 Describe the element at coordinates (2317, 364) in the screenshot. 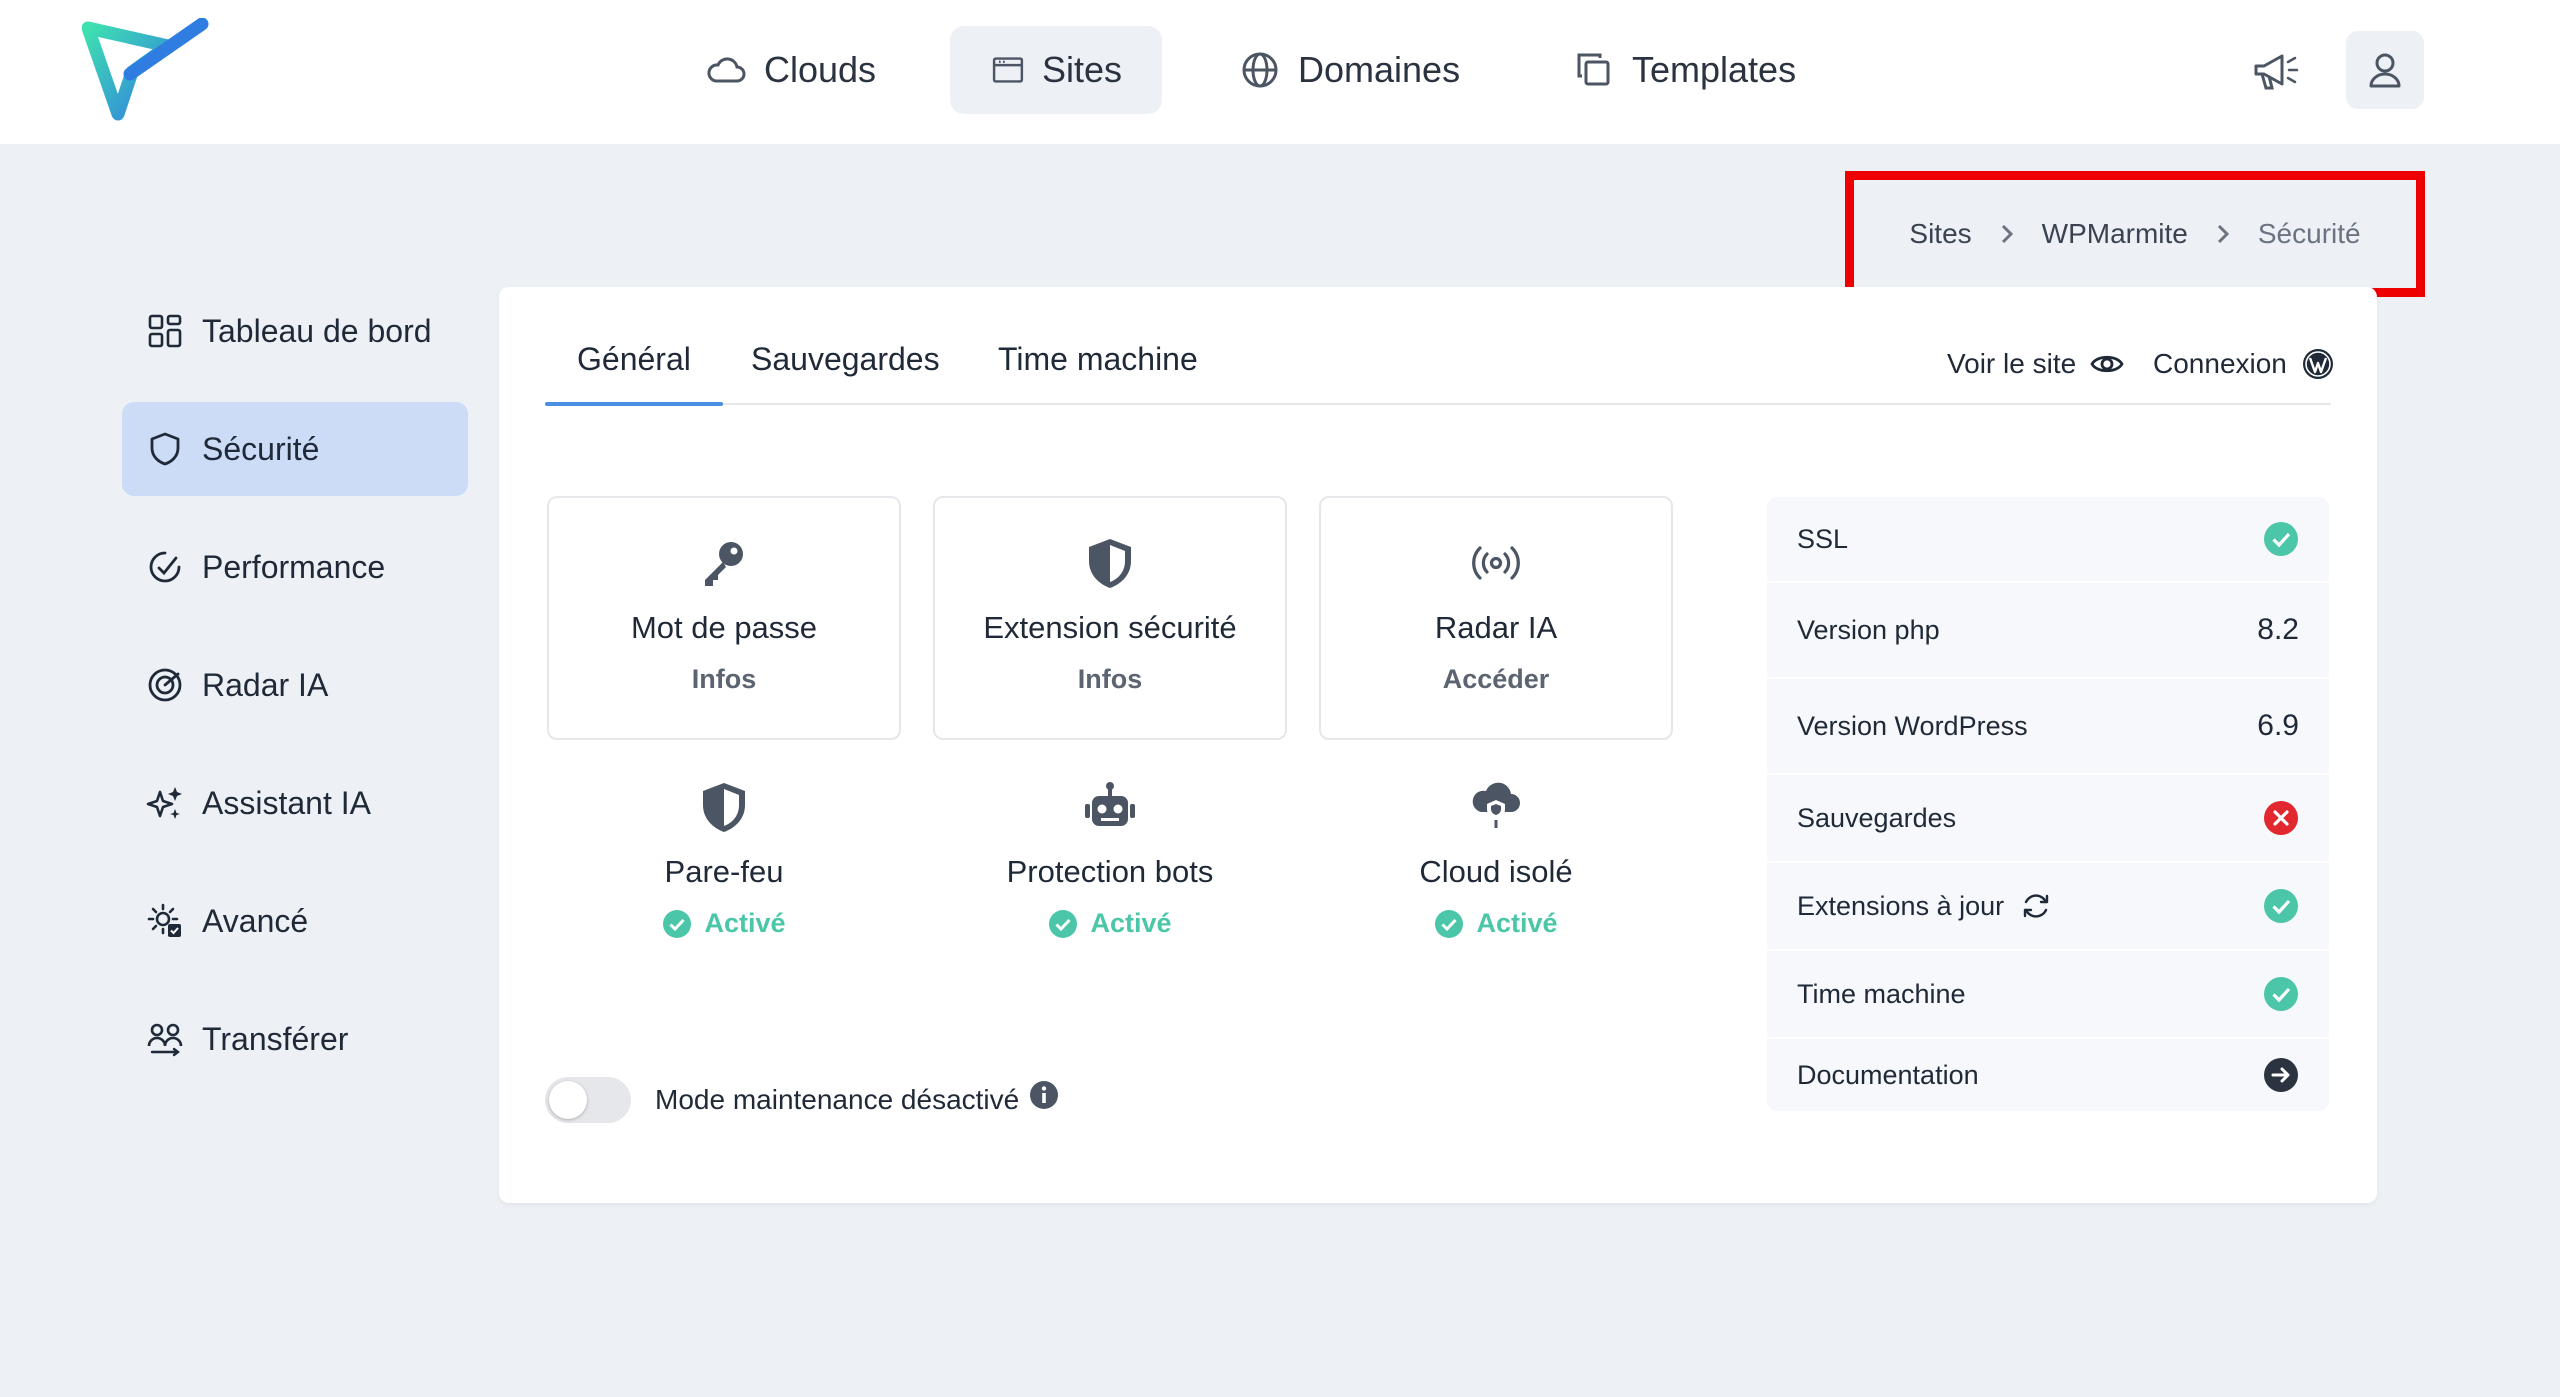

I see `wordpress-icon` at that location.